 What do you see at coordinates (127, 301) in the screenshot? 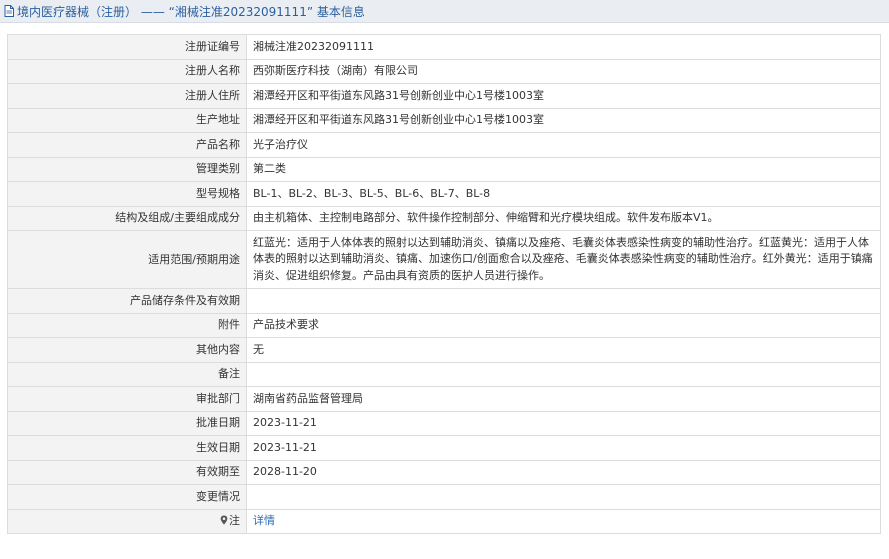
I see `field-label: 产品储存条件及有效期` at bounding box center [127, 301].